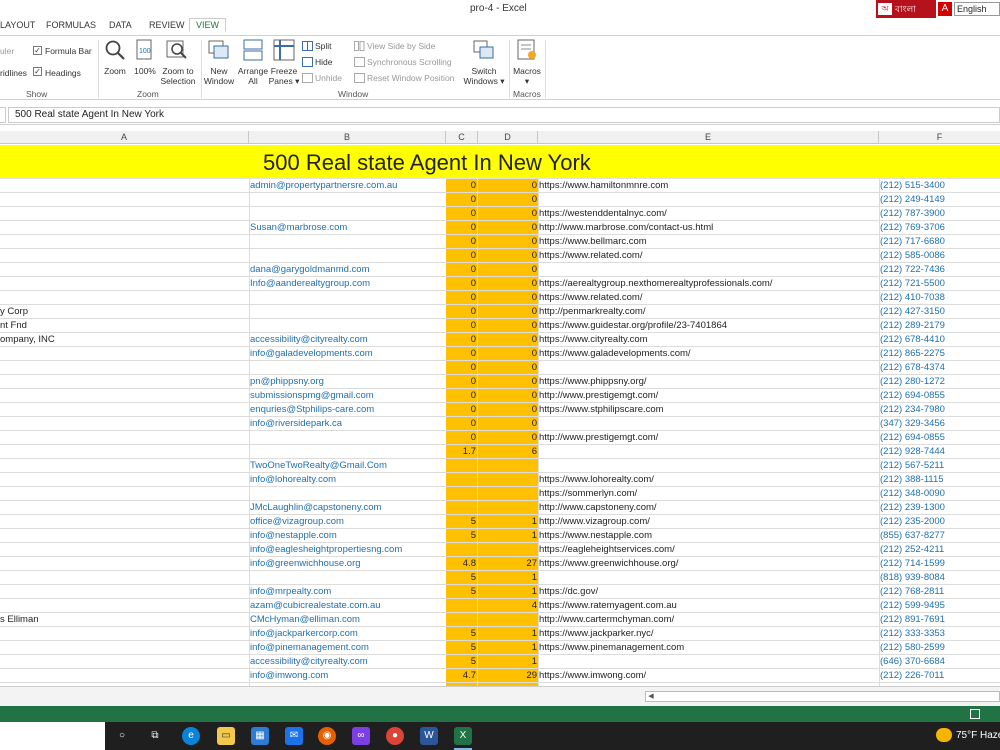  What do you see at coordinates (940, 255) in the screenshot?
I see `cell-f: (212) 585-0086` at bounding box center [940, 255].